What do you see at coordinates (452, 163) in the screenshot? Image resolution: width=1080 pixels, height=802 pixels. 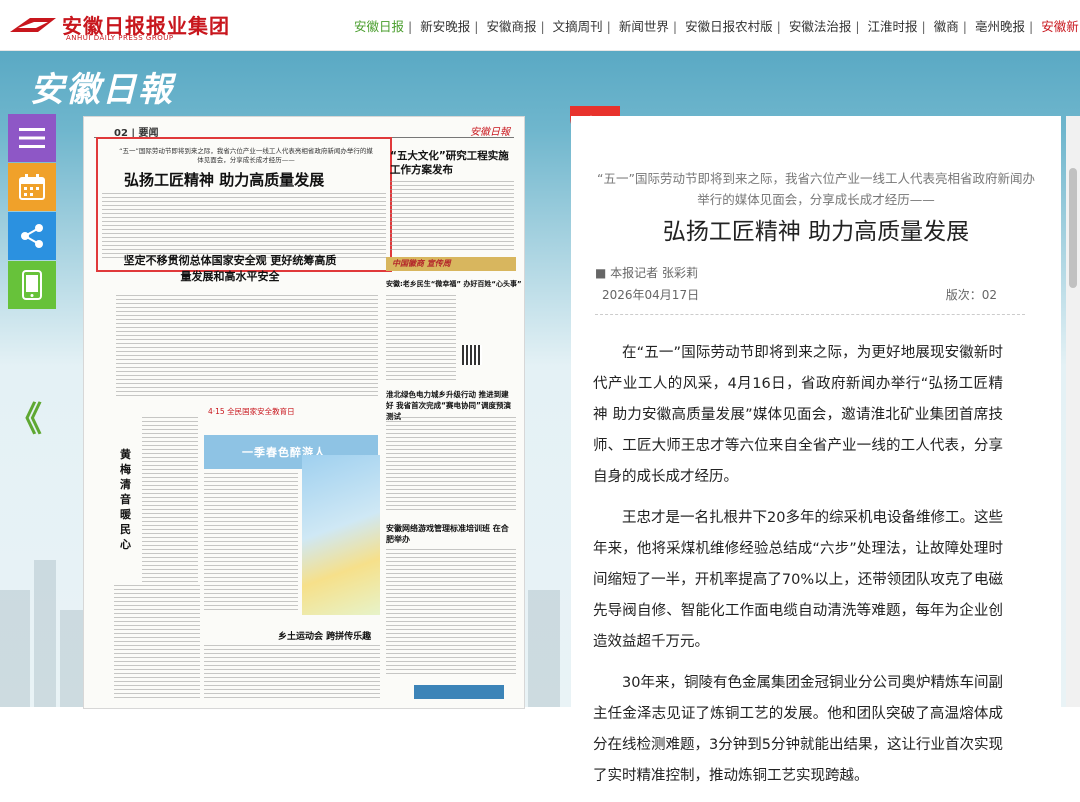 I see `right-headline: “五大文化”研究工程实施工作方案发布` at bounding box center [452, 163].